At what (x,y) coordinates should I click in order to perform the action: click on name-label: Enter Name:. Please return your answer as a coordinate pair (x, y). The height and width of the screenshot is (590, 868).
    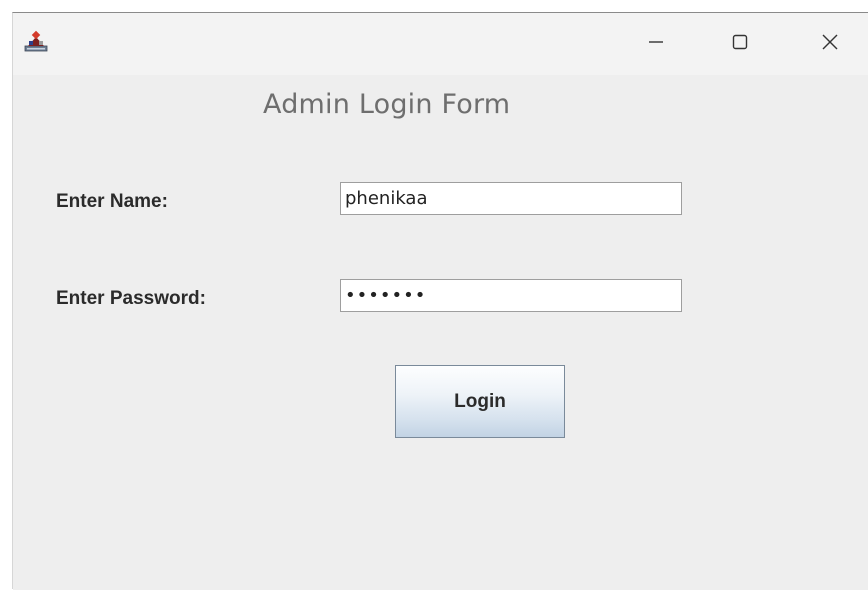
    Looking at the image, I should click on (112, 201).